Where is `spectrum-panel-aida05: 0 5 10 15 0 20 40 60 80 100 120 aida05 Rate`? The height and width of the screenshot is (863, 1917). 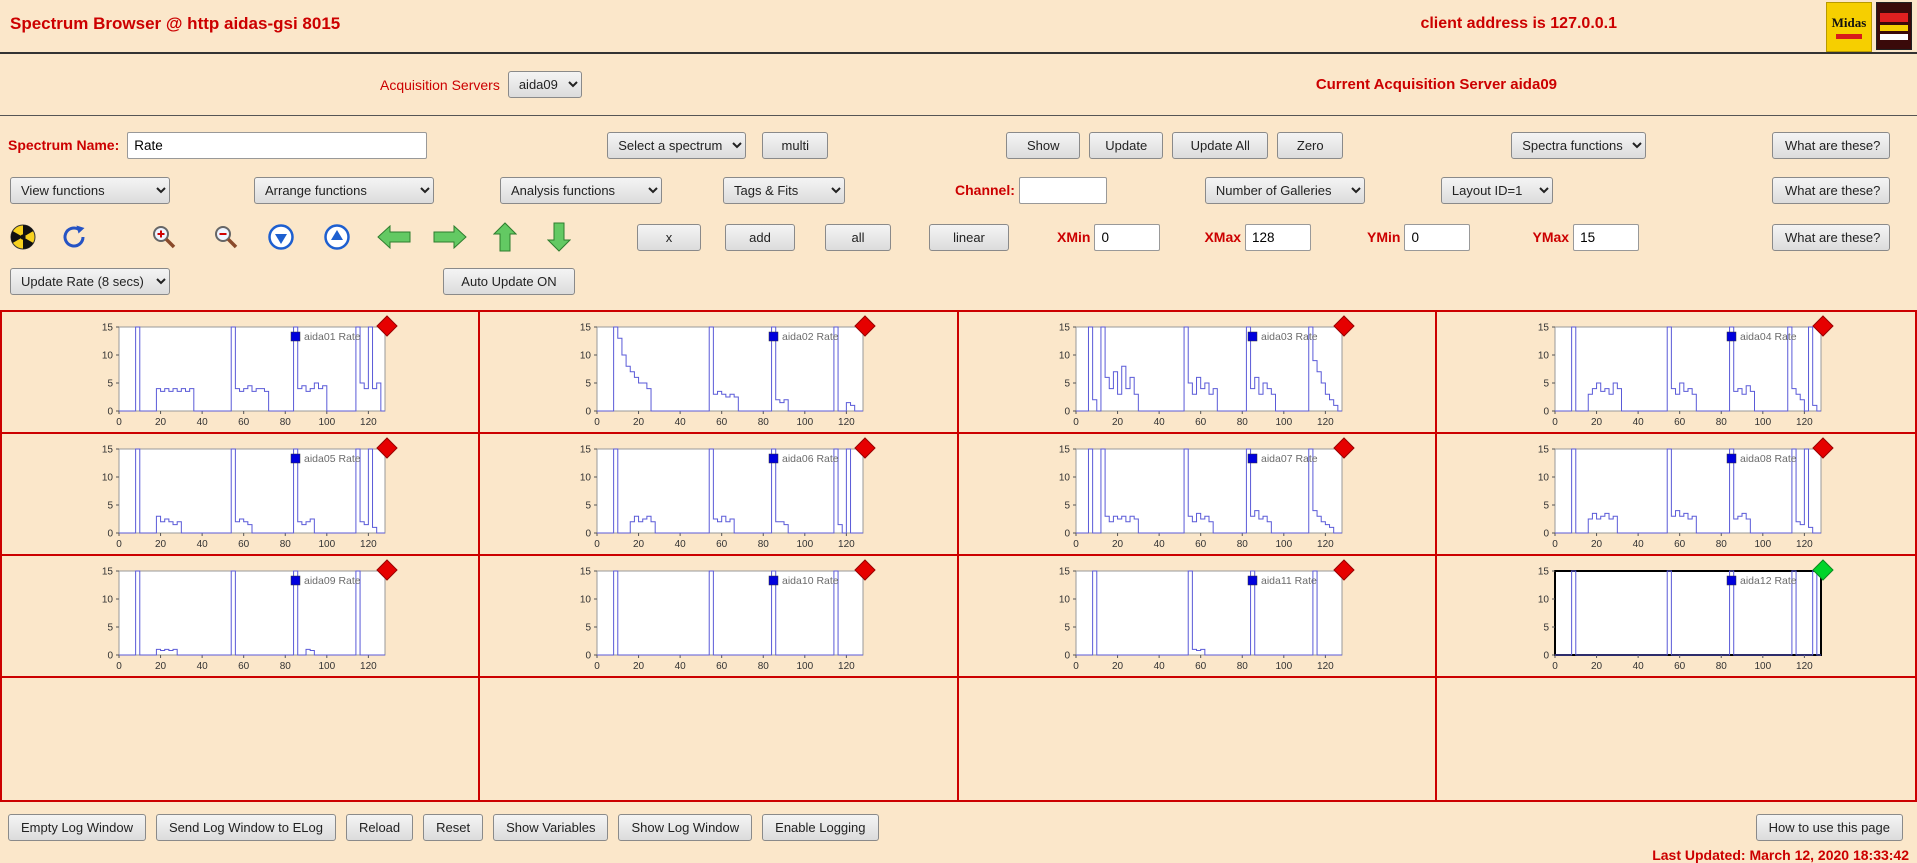 spectrum-panel-aida05: 0 5 10 15 0 20 40 60 80 100 120 aida05 Rate is located at coordinates (241, 495).